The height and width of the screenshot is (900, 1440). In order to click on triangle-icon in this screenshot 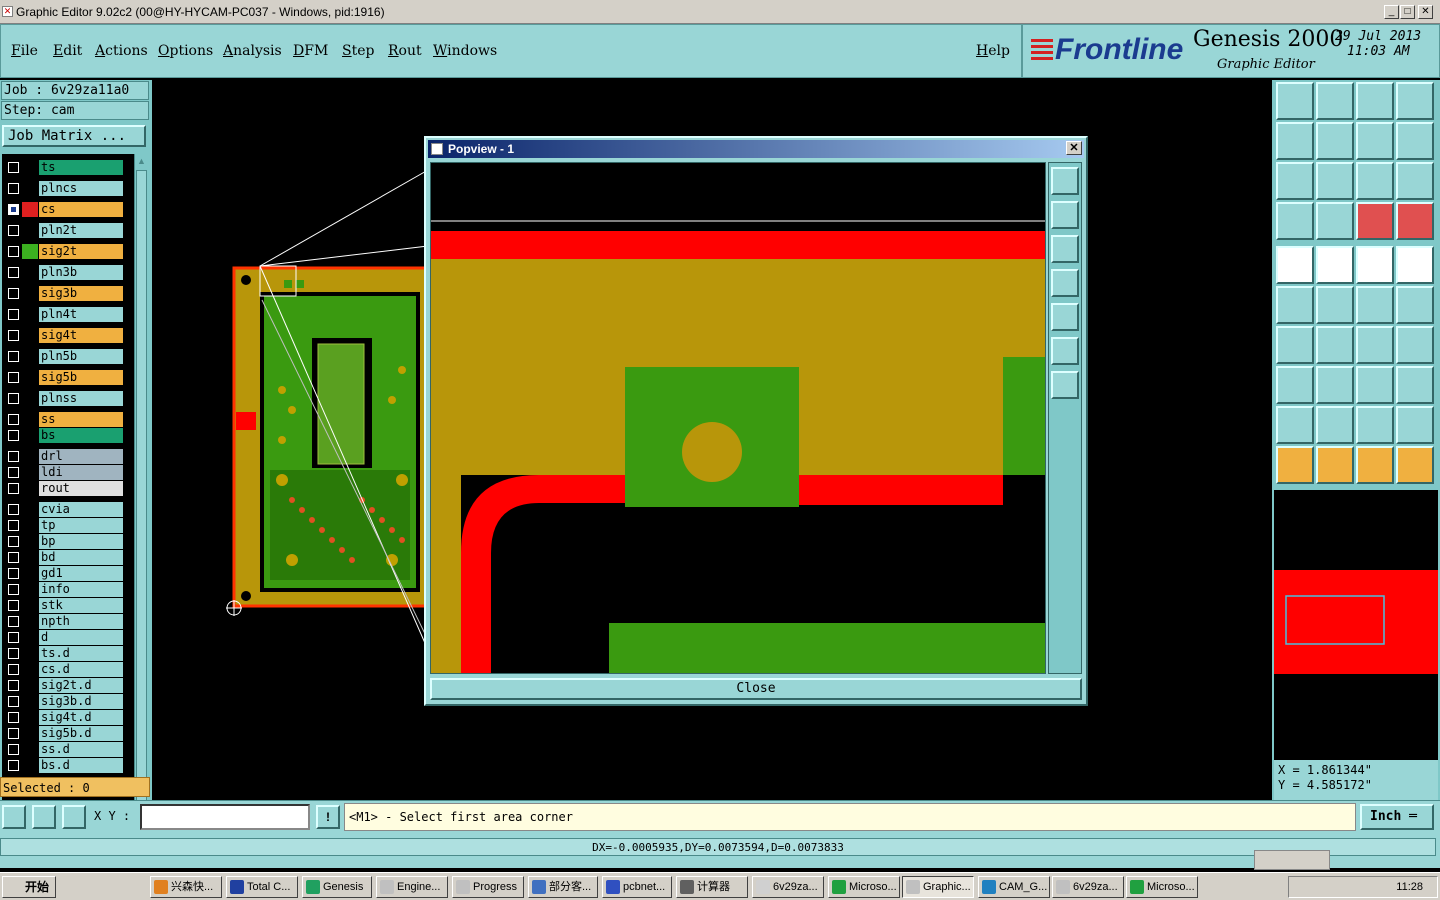, I will do `click(1295, 425)`.